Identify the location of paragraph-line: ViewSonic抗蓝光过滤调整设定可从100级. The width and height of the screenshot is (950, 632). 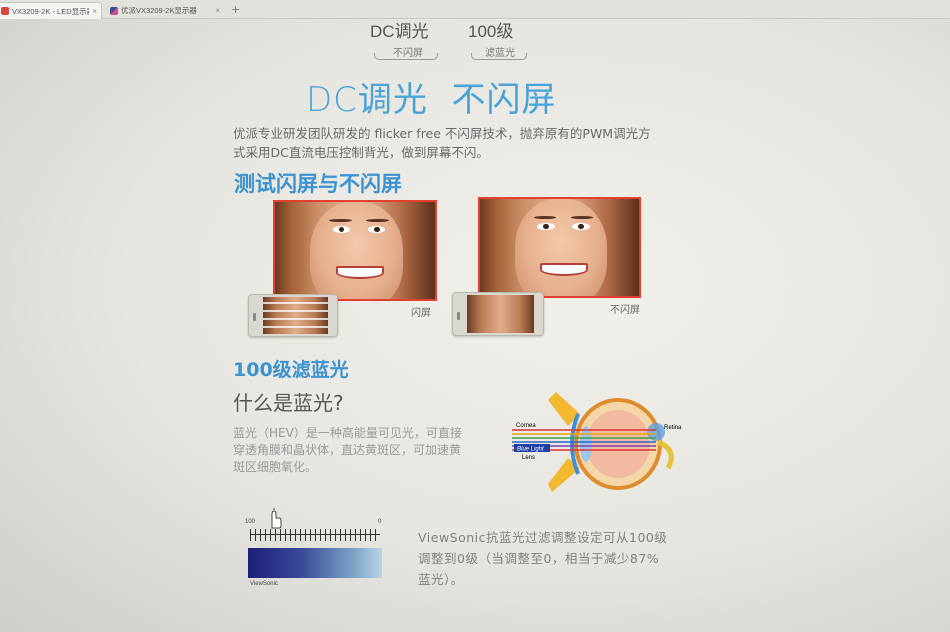
(543, 537).